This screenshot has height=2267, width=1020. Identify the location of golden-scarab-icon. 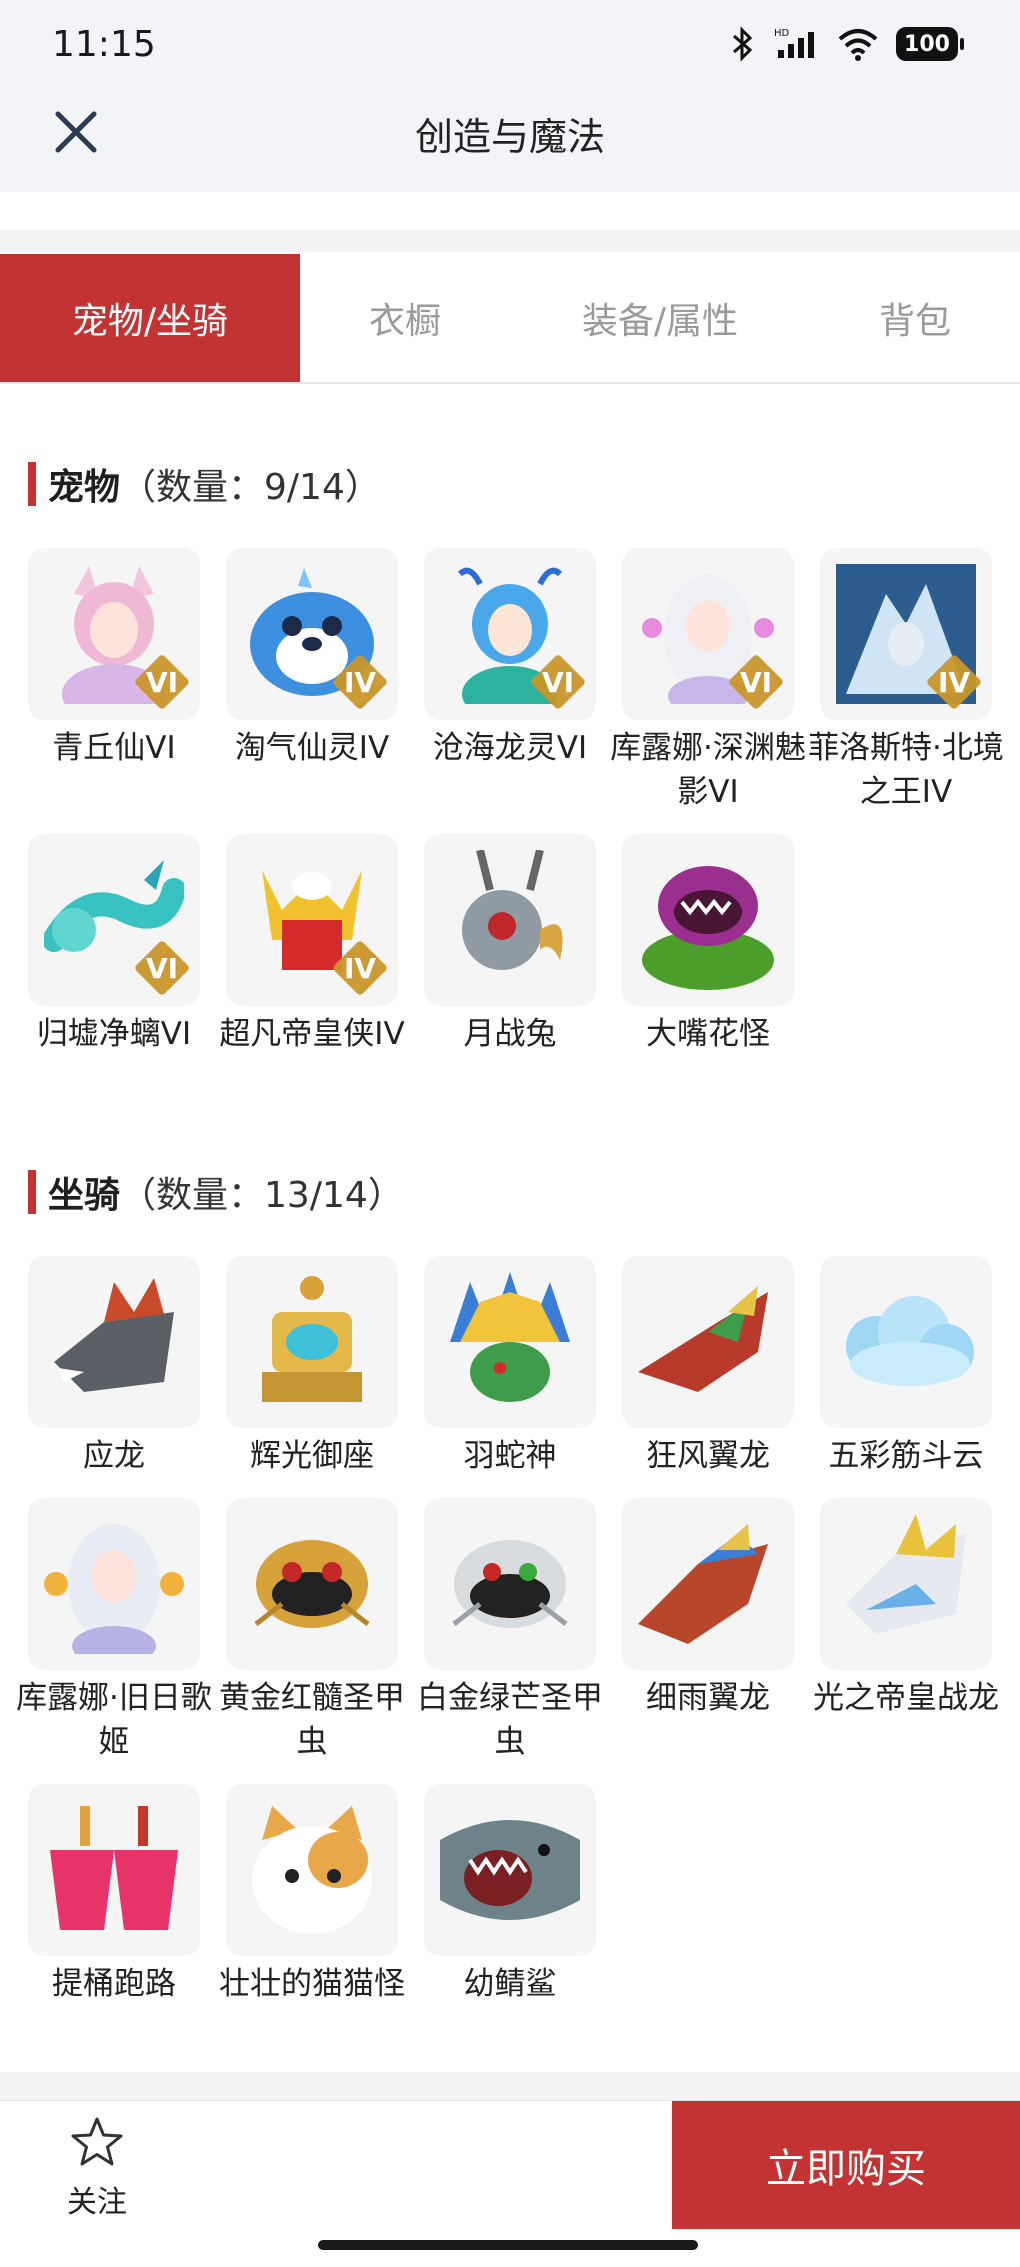
(312, 1584).